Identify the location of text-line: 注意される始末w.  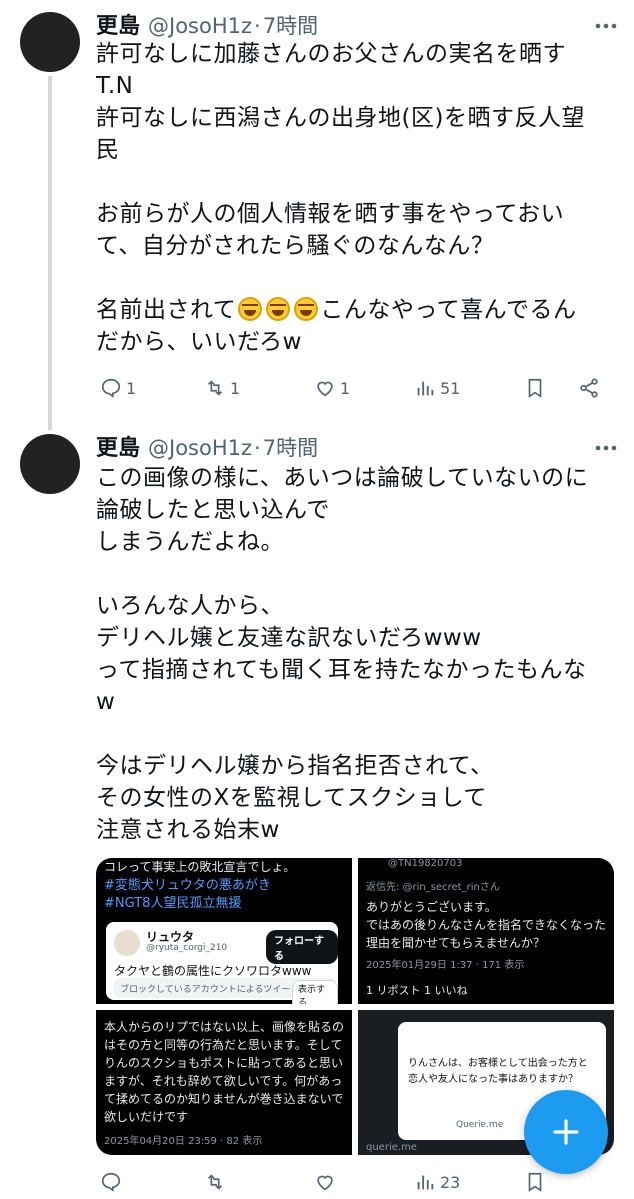
(188, 830).